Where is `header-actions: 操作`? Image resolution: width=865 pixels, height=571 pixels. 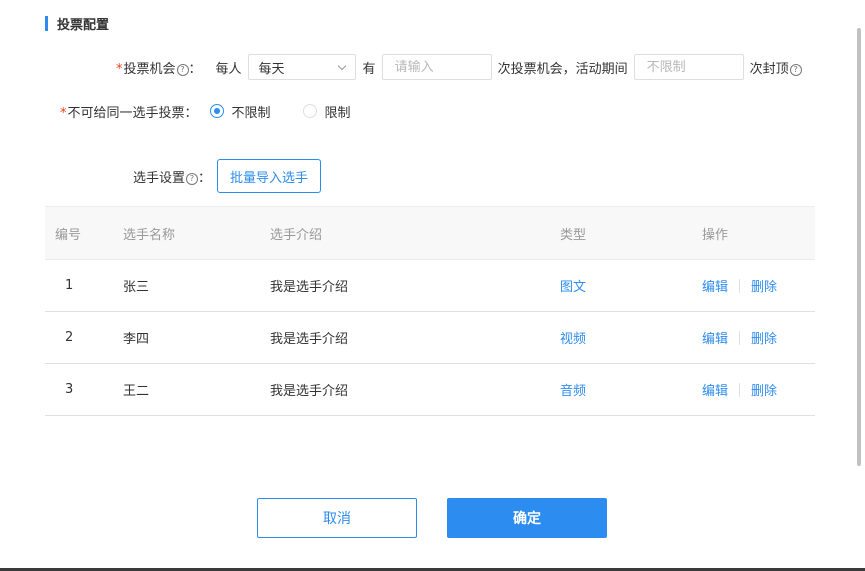
header-actions: 操作 is located at coordinates (758, 233).